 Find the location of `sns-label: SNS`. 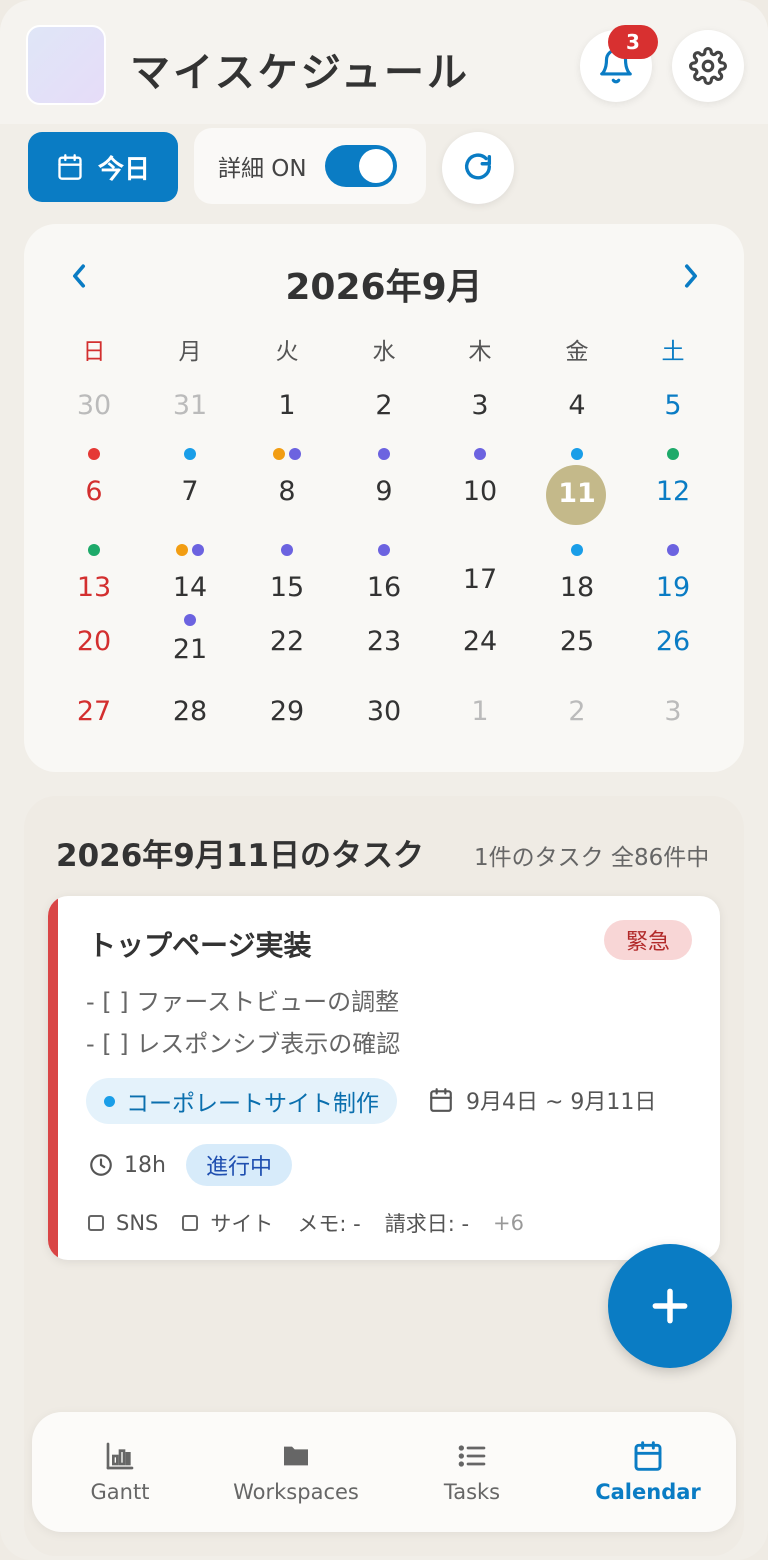

sns-label: SNS is located at coordinates (137, 1223).